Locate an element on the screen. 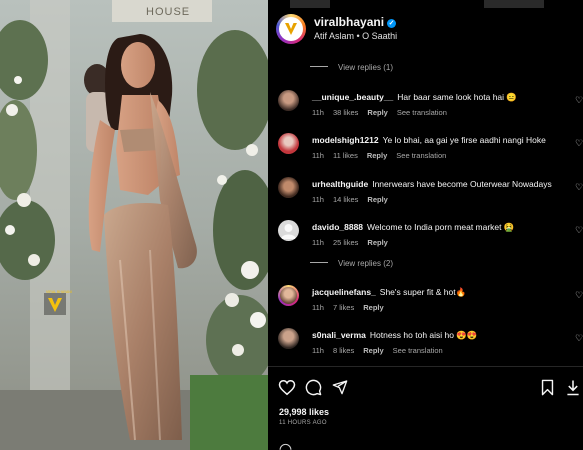 The image size is (583, 450). comment-text: She's super fit & hot🔥 is located at coordinates (423, 292).